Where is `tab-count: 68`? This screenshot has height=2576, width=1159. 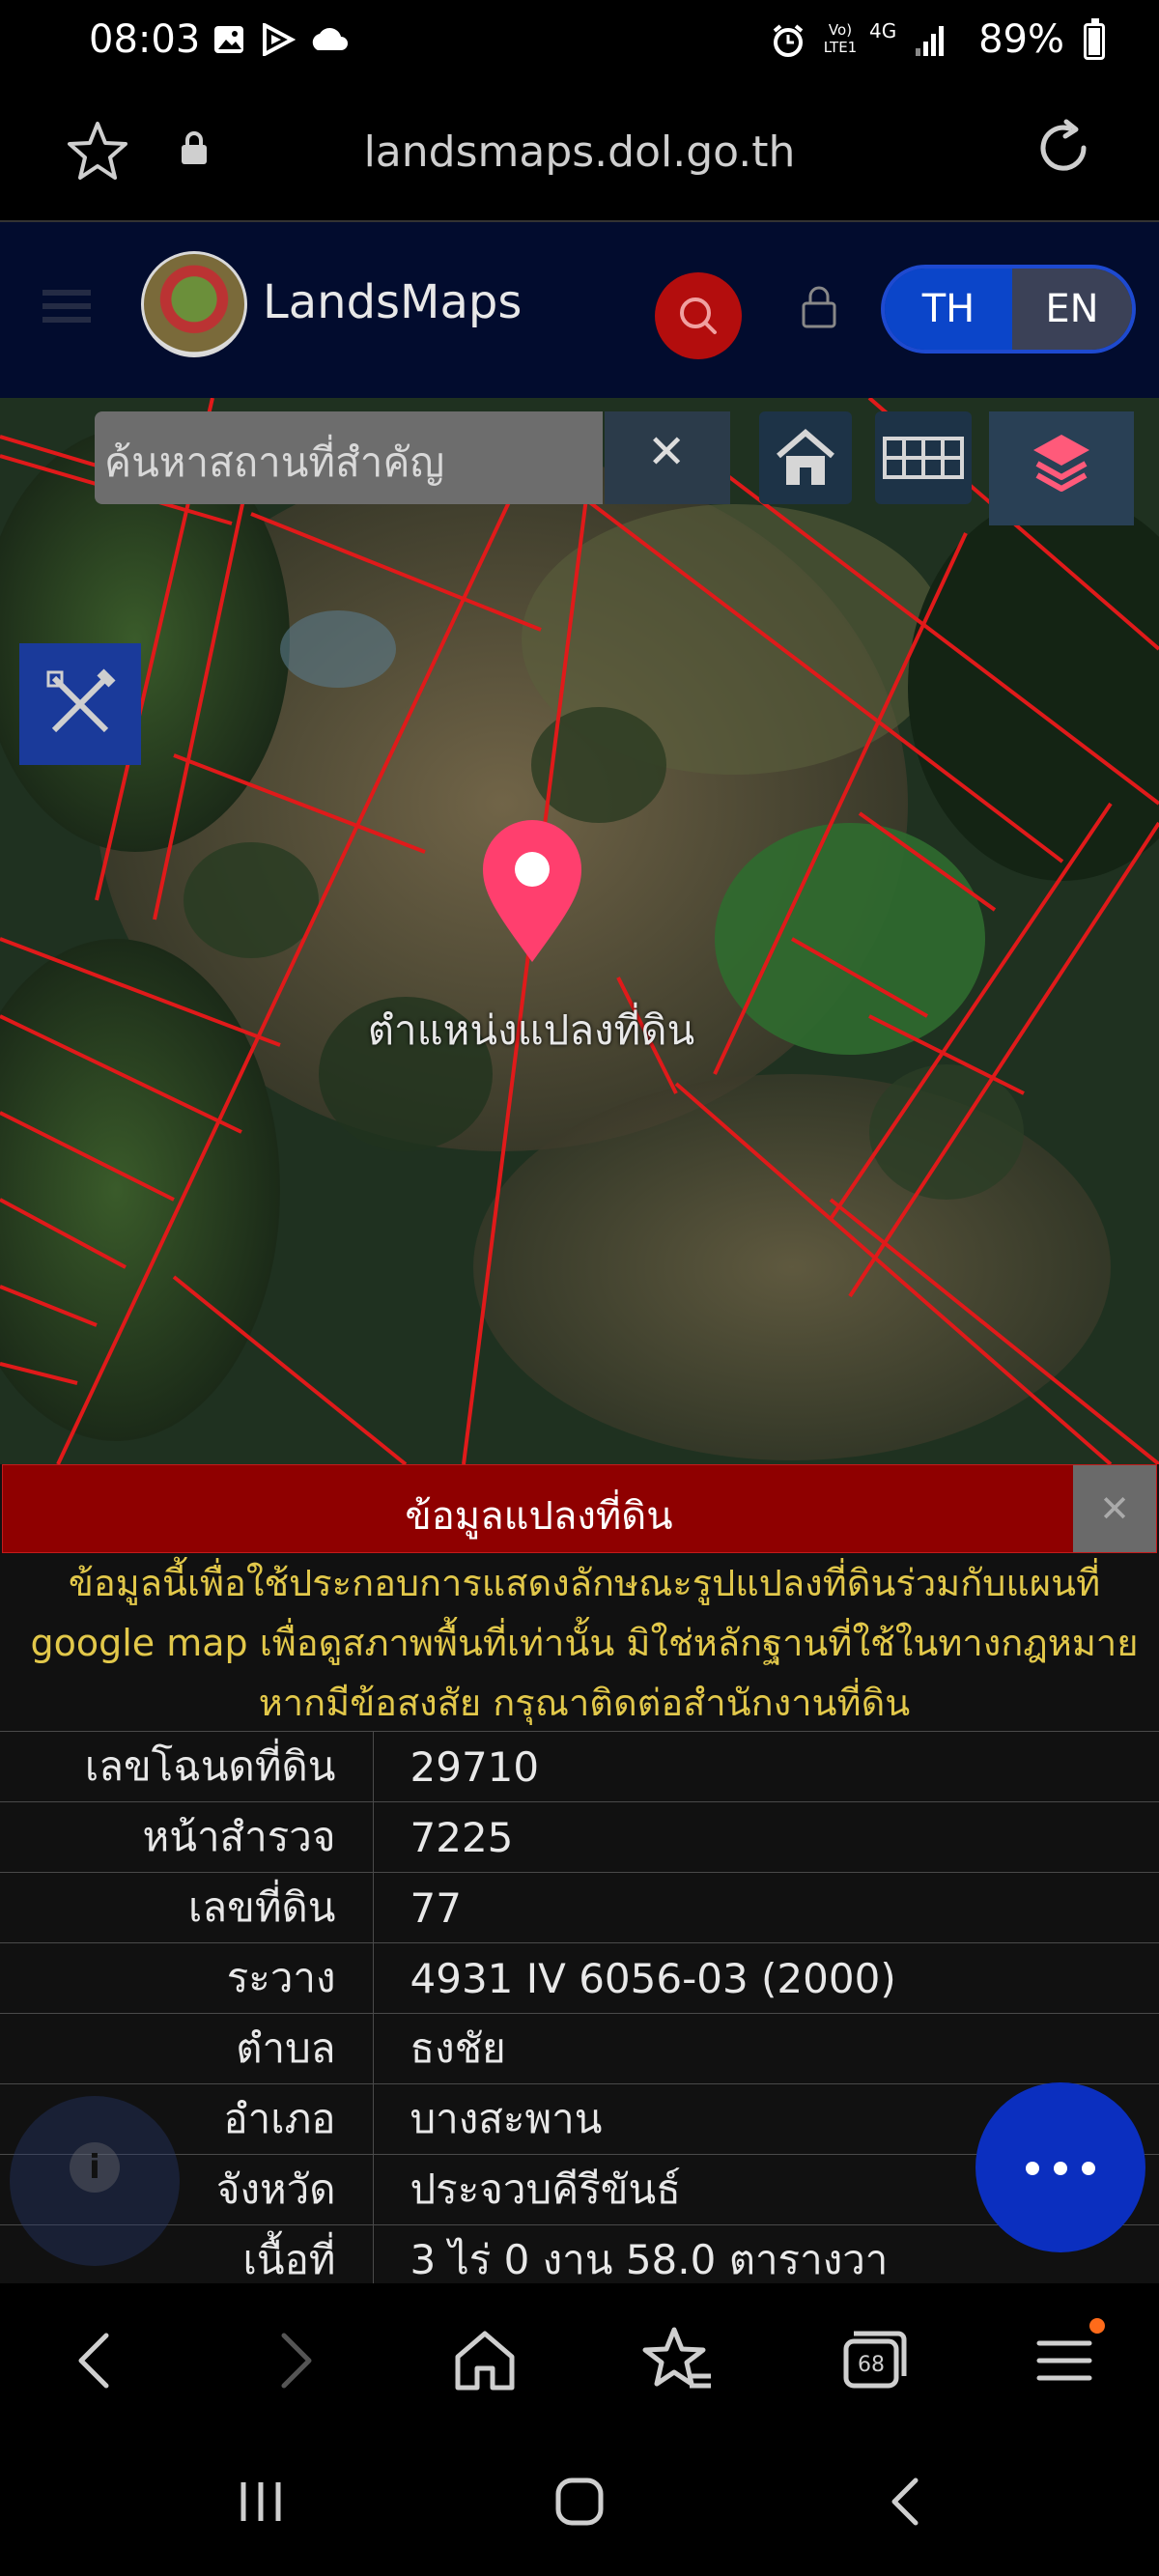 tab-count: 68 is located at coordinates (871, 2365).